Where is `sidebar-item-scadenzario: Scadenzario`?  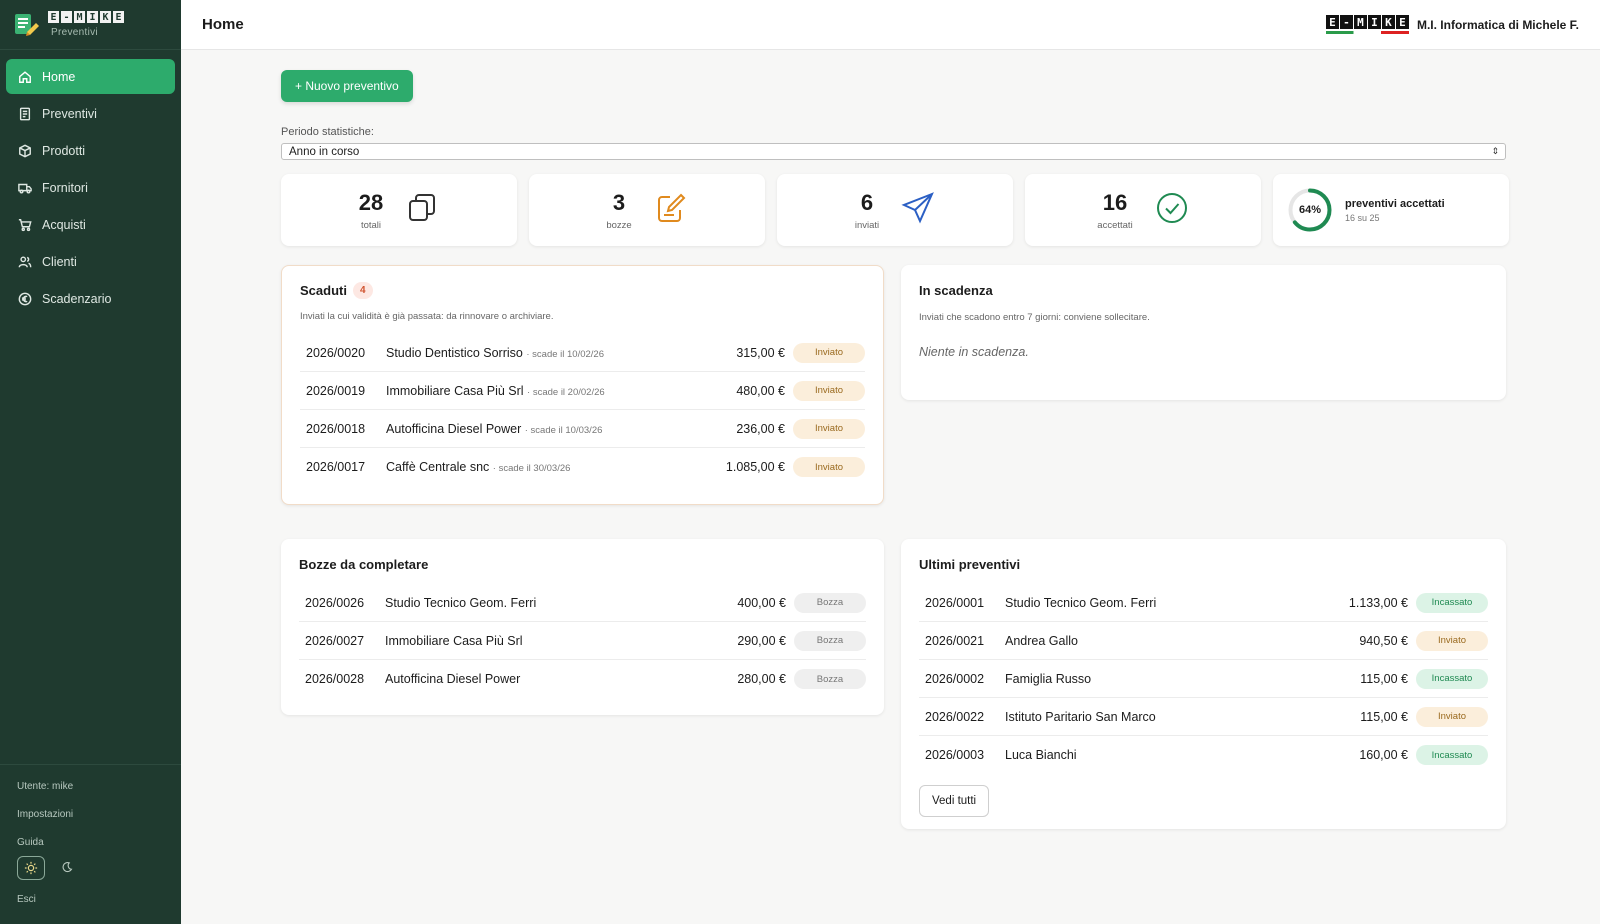 sidebar-item-scadenzario: Scadenzario is located at coordinates (90, 298).